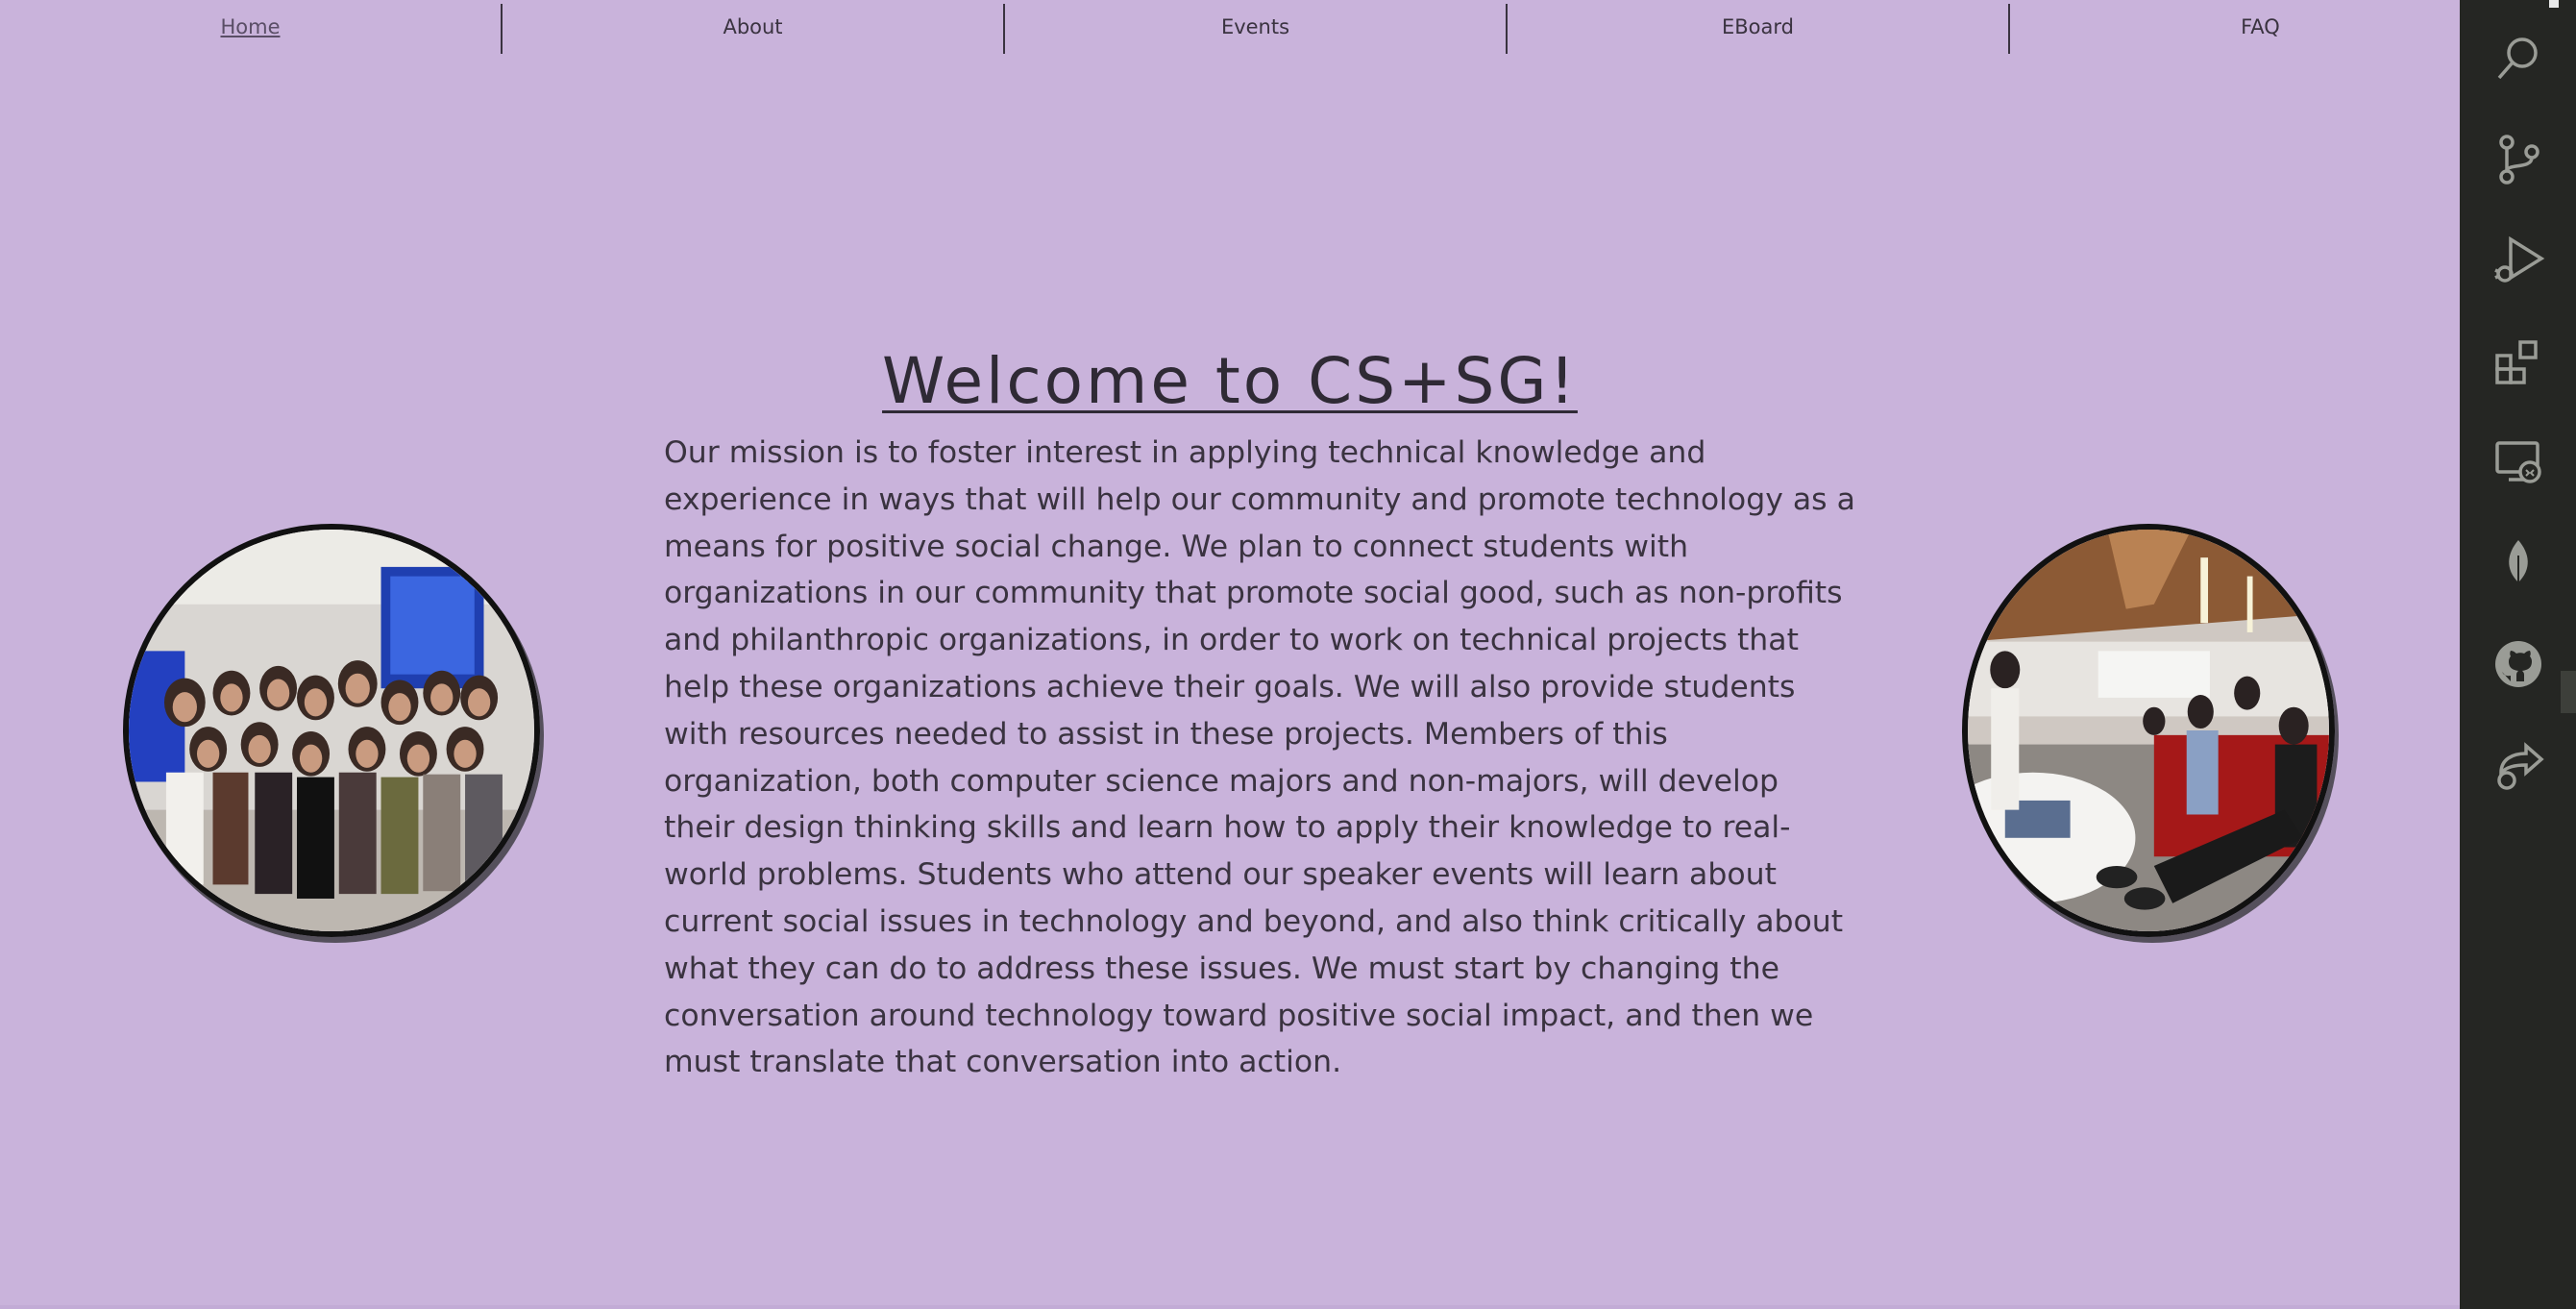  Describe the element at coordinates (1758, 29) in the screenshot. I see `nav-eboard: EBoard` at that location.